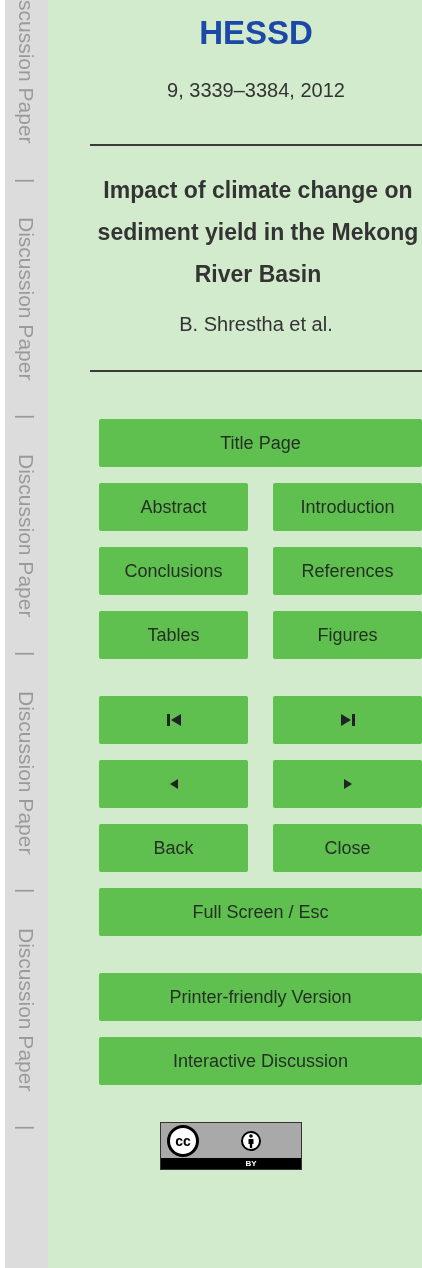 The image size is (422, 1268). What do you see at coordinates (258, 232) in the screenshot?
I see `paper-title: Impact of climate change on sediment yield in the Mekong River Basin` at bounding box center [258, 232].